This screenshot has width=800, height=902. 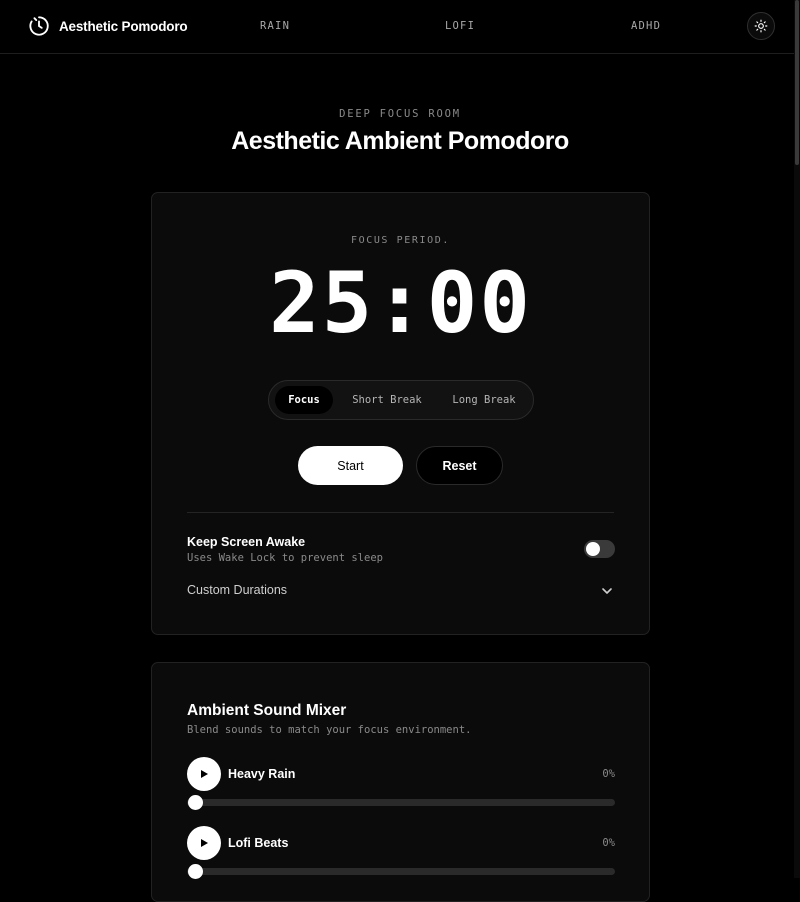 I want to click on mixer-title: Ambient Sound Mixer, so click(x=267, y=710).